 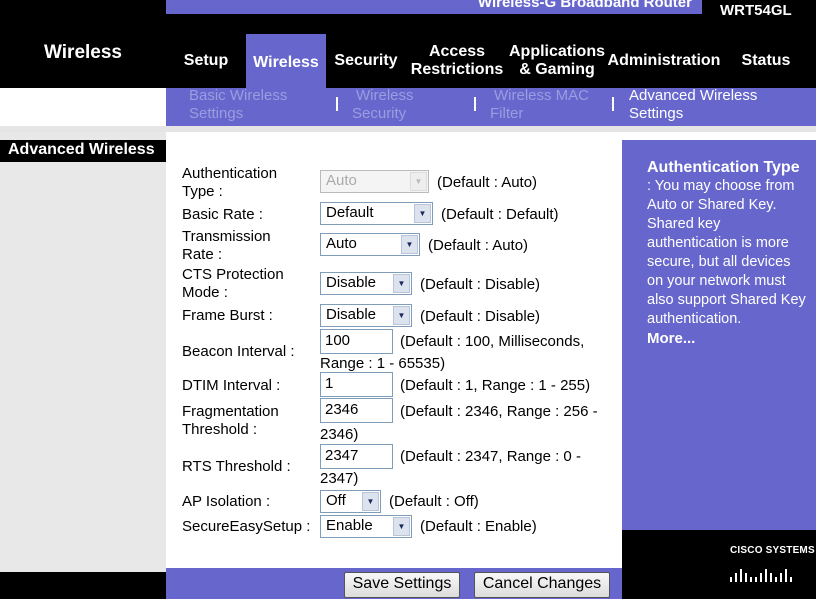 I want to click on tab-security: Security, so click(x=366, y=61).